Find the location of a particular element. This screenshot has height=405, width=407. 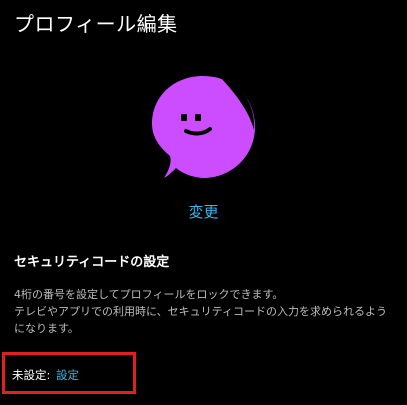

ghost-face-icon is located at coordinates (203, 127).